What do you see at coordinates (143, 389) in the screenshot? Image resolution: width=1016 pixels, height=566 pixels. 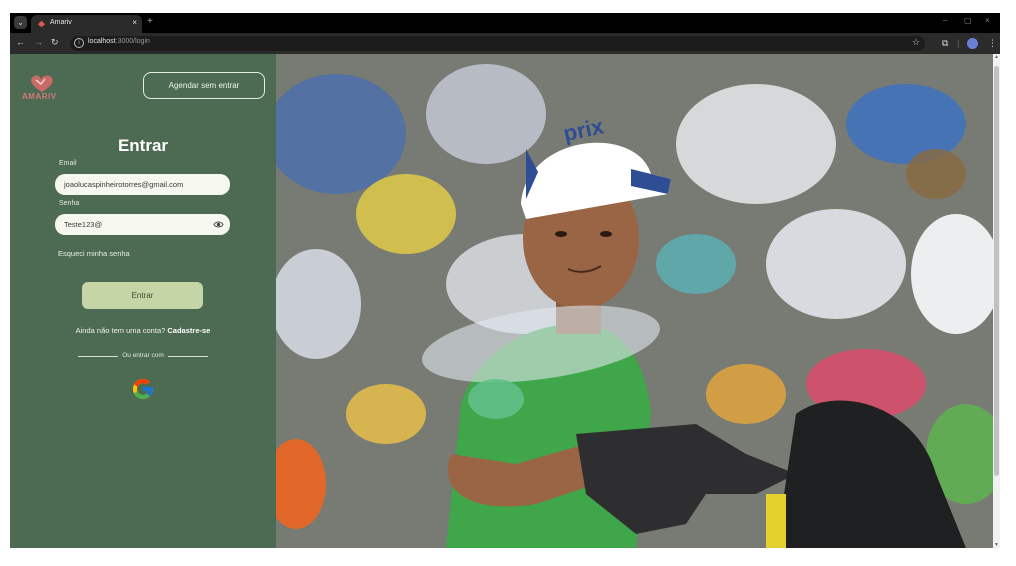 I see `google-icon` at bounding box center [143, 389].